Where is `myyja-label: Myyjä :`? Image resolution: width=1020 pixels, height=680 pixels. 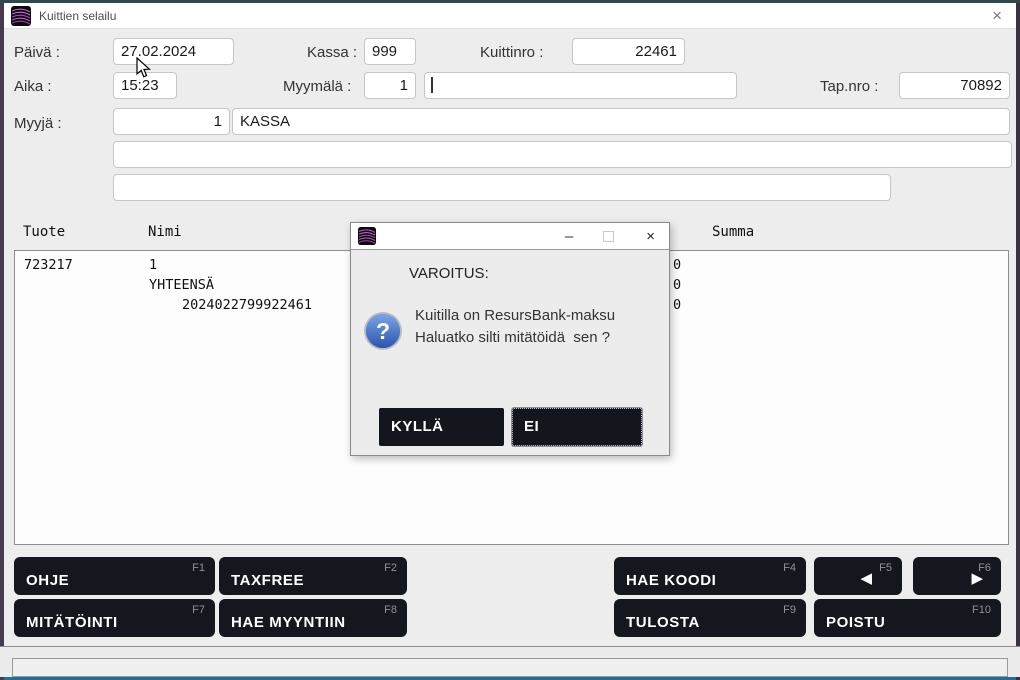
myyja-label: Myyjä : is located at coordinates (38, 123).